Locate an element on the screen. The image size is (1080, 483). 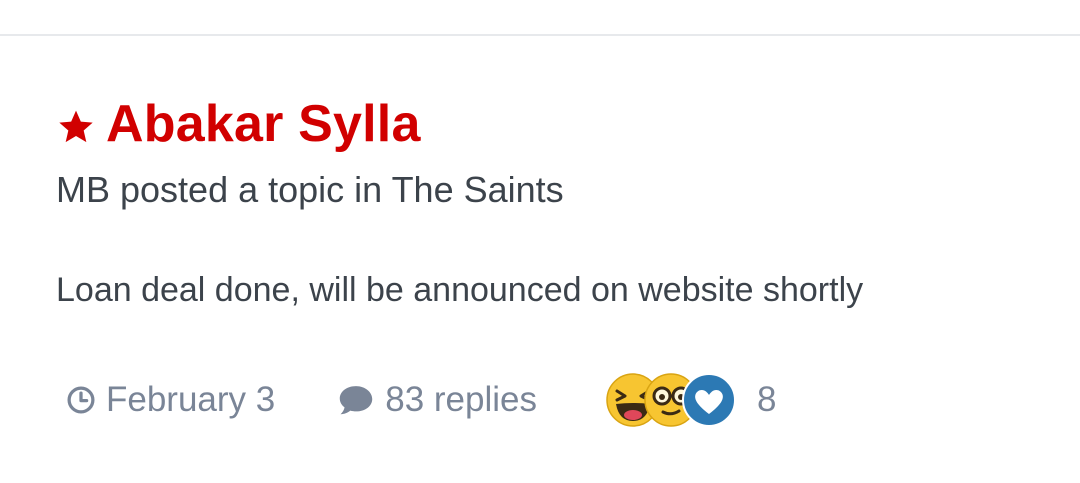
reaction-count: 8 is located at coordinates (767, 399).